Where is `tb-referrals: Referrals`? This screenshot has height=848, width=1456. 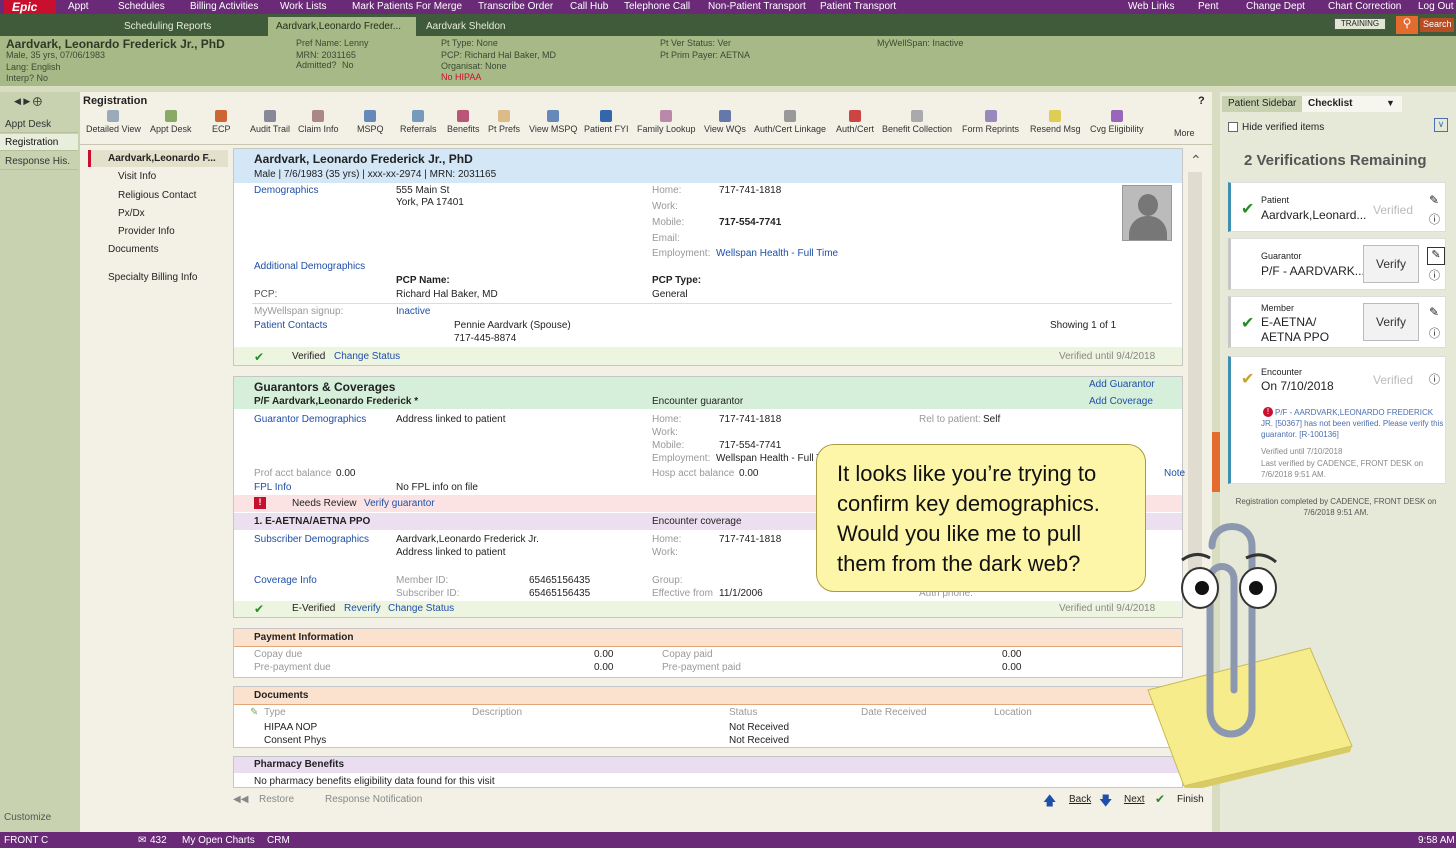 tb-referrals: Referrals is located at coordinates (418, 122).